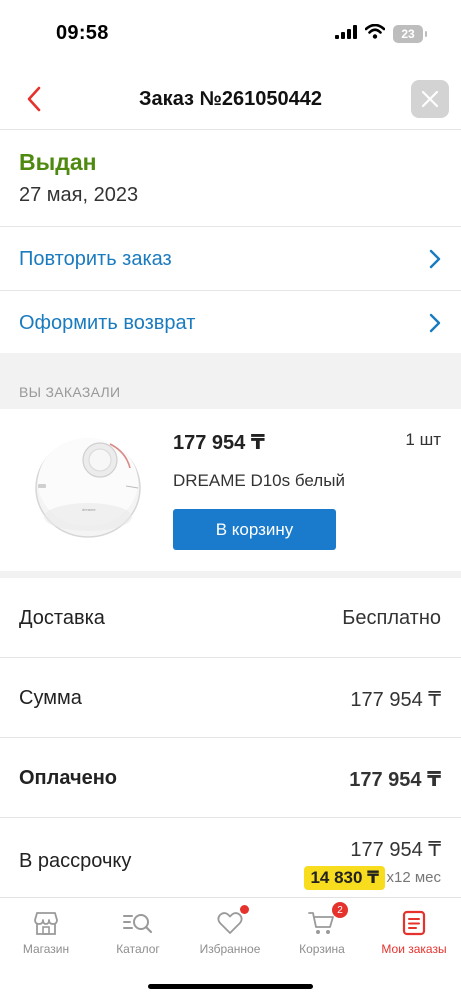  What do you see at coordinates (375, 33) in the screenshot?
I see `wifi-icon` at bounding box center [375, 33].